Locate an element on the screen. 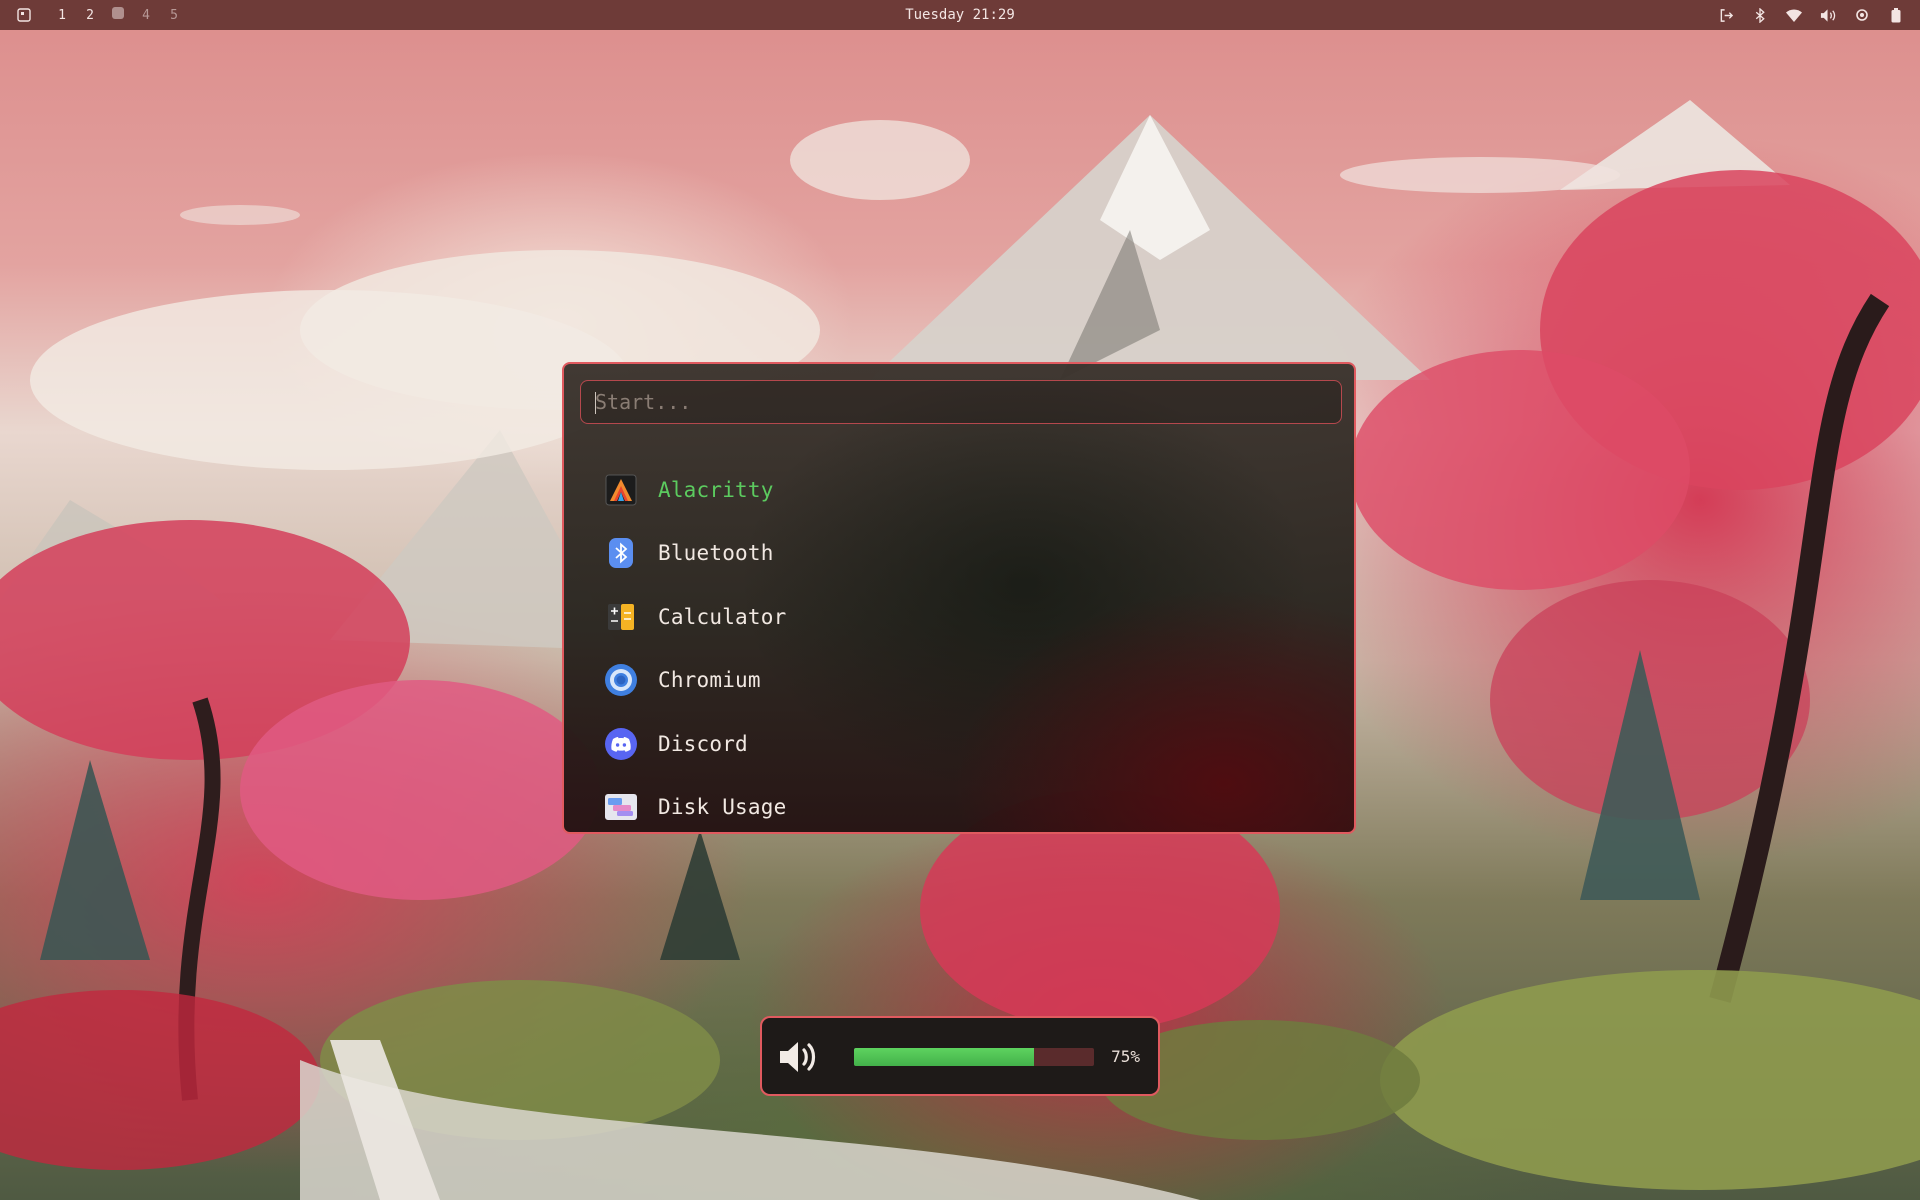 The image size is (1920, 1200). discord-icon is located at coordinates (621, 744).